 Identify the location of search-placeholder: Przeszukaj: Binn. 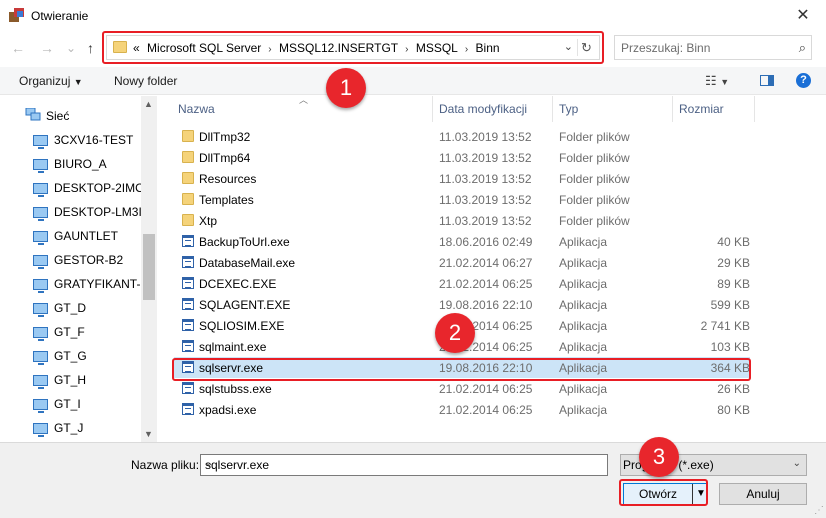
(666, 48).